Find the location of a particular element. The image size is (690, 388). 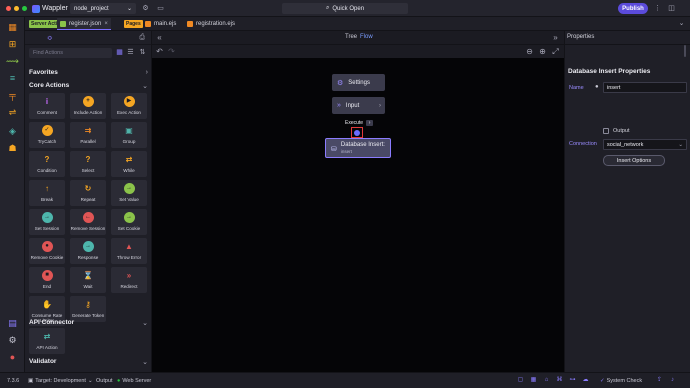

maximize-window-button is located at coordinates (24, 8).